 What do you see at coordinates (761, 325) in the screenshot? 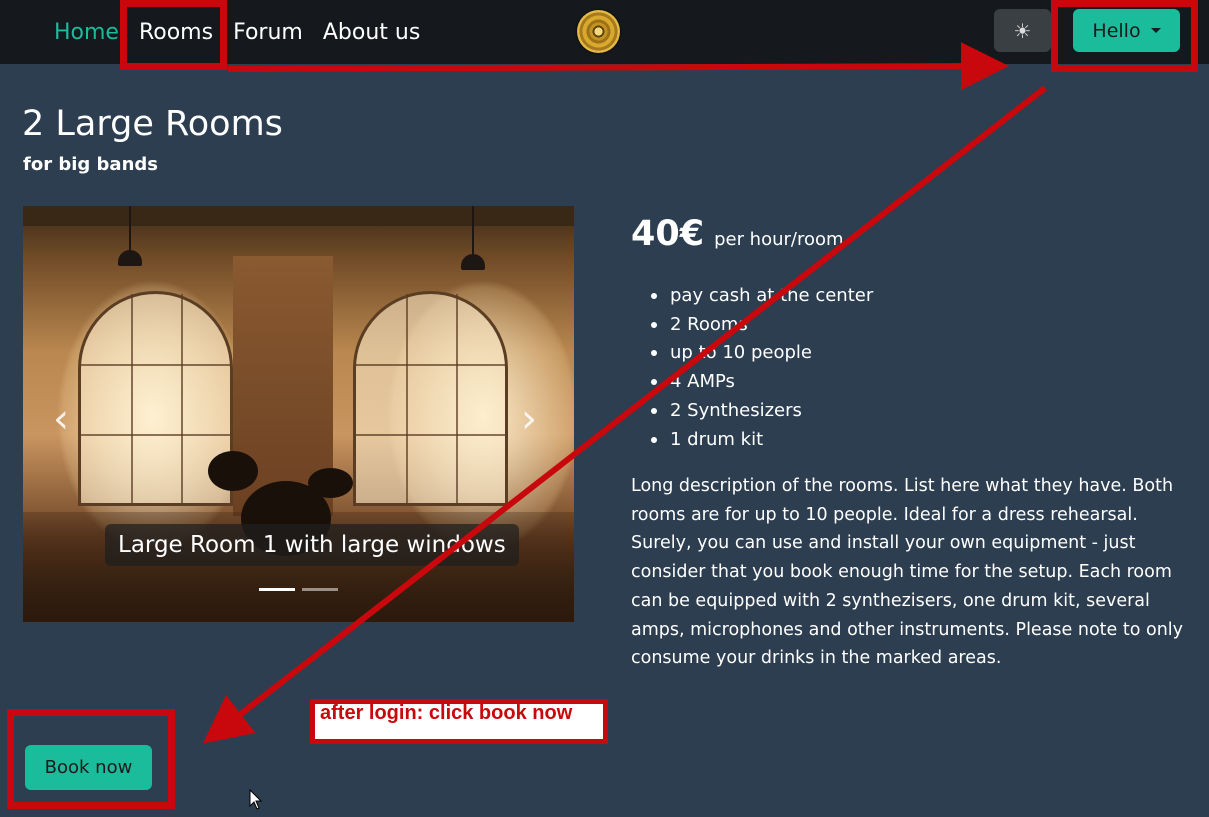
I see `feature-item: 2 Rooms` at bounding box center [761, 325].